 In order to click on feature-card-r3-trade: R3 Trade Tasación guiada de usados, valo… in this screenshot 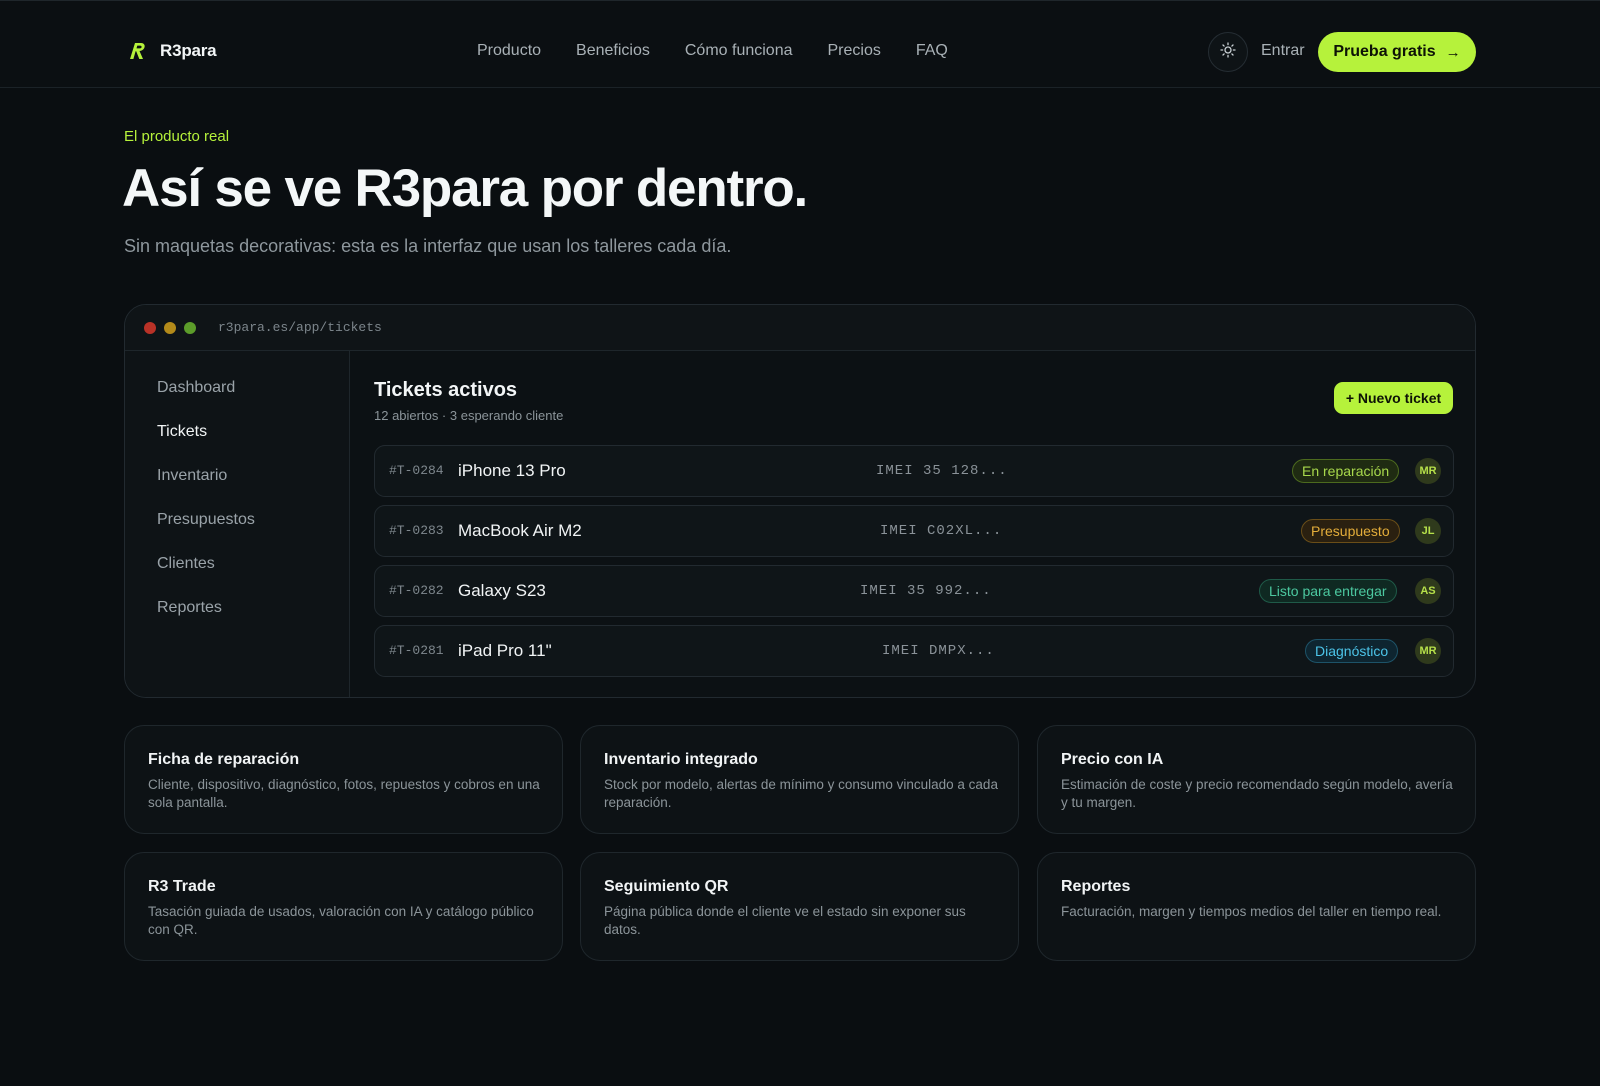, I will do `click(343, 906)`.